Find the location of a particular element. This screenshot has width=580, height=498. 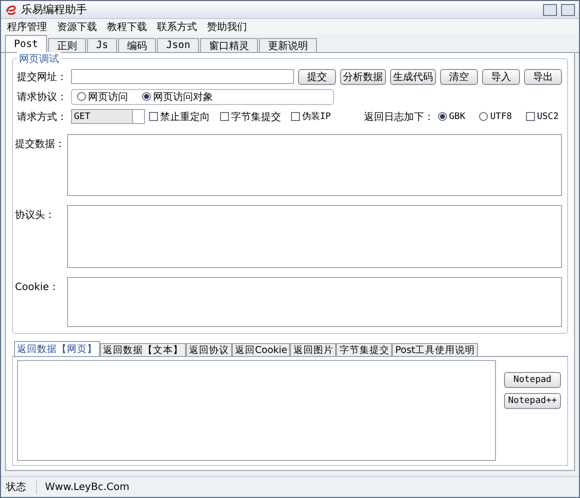

status-label: 状态 is located at coordinates (19, 487).